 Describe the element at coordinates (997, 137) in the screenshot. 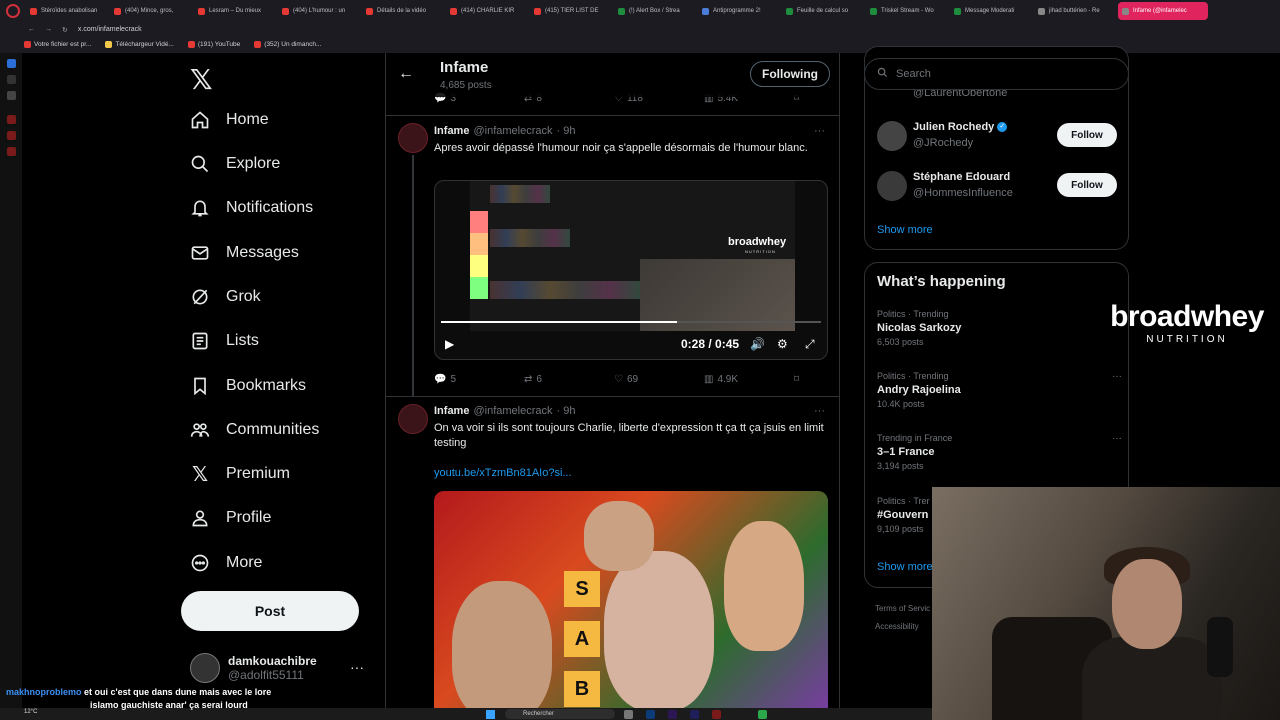

I see `follow-suggestion: Julien Rochedy ✓ @JRochedy Follow` at that location.